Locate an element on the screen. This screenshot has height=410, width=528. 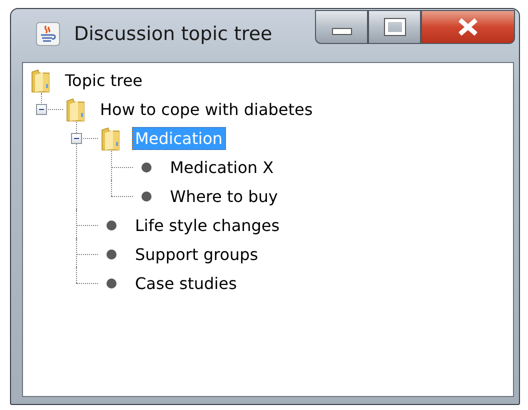
close-icon is located at coordinates (468, 27).